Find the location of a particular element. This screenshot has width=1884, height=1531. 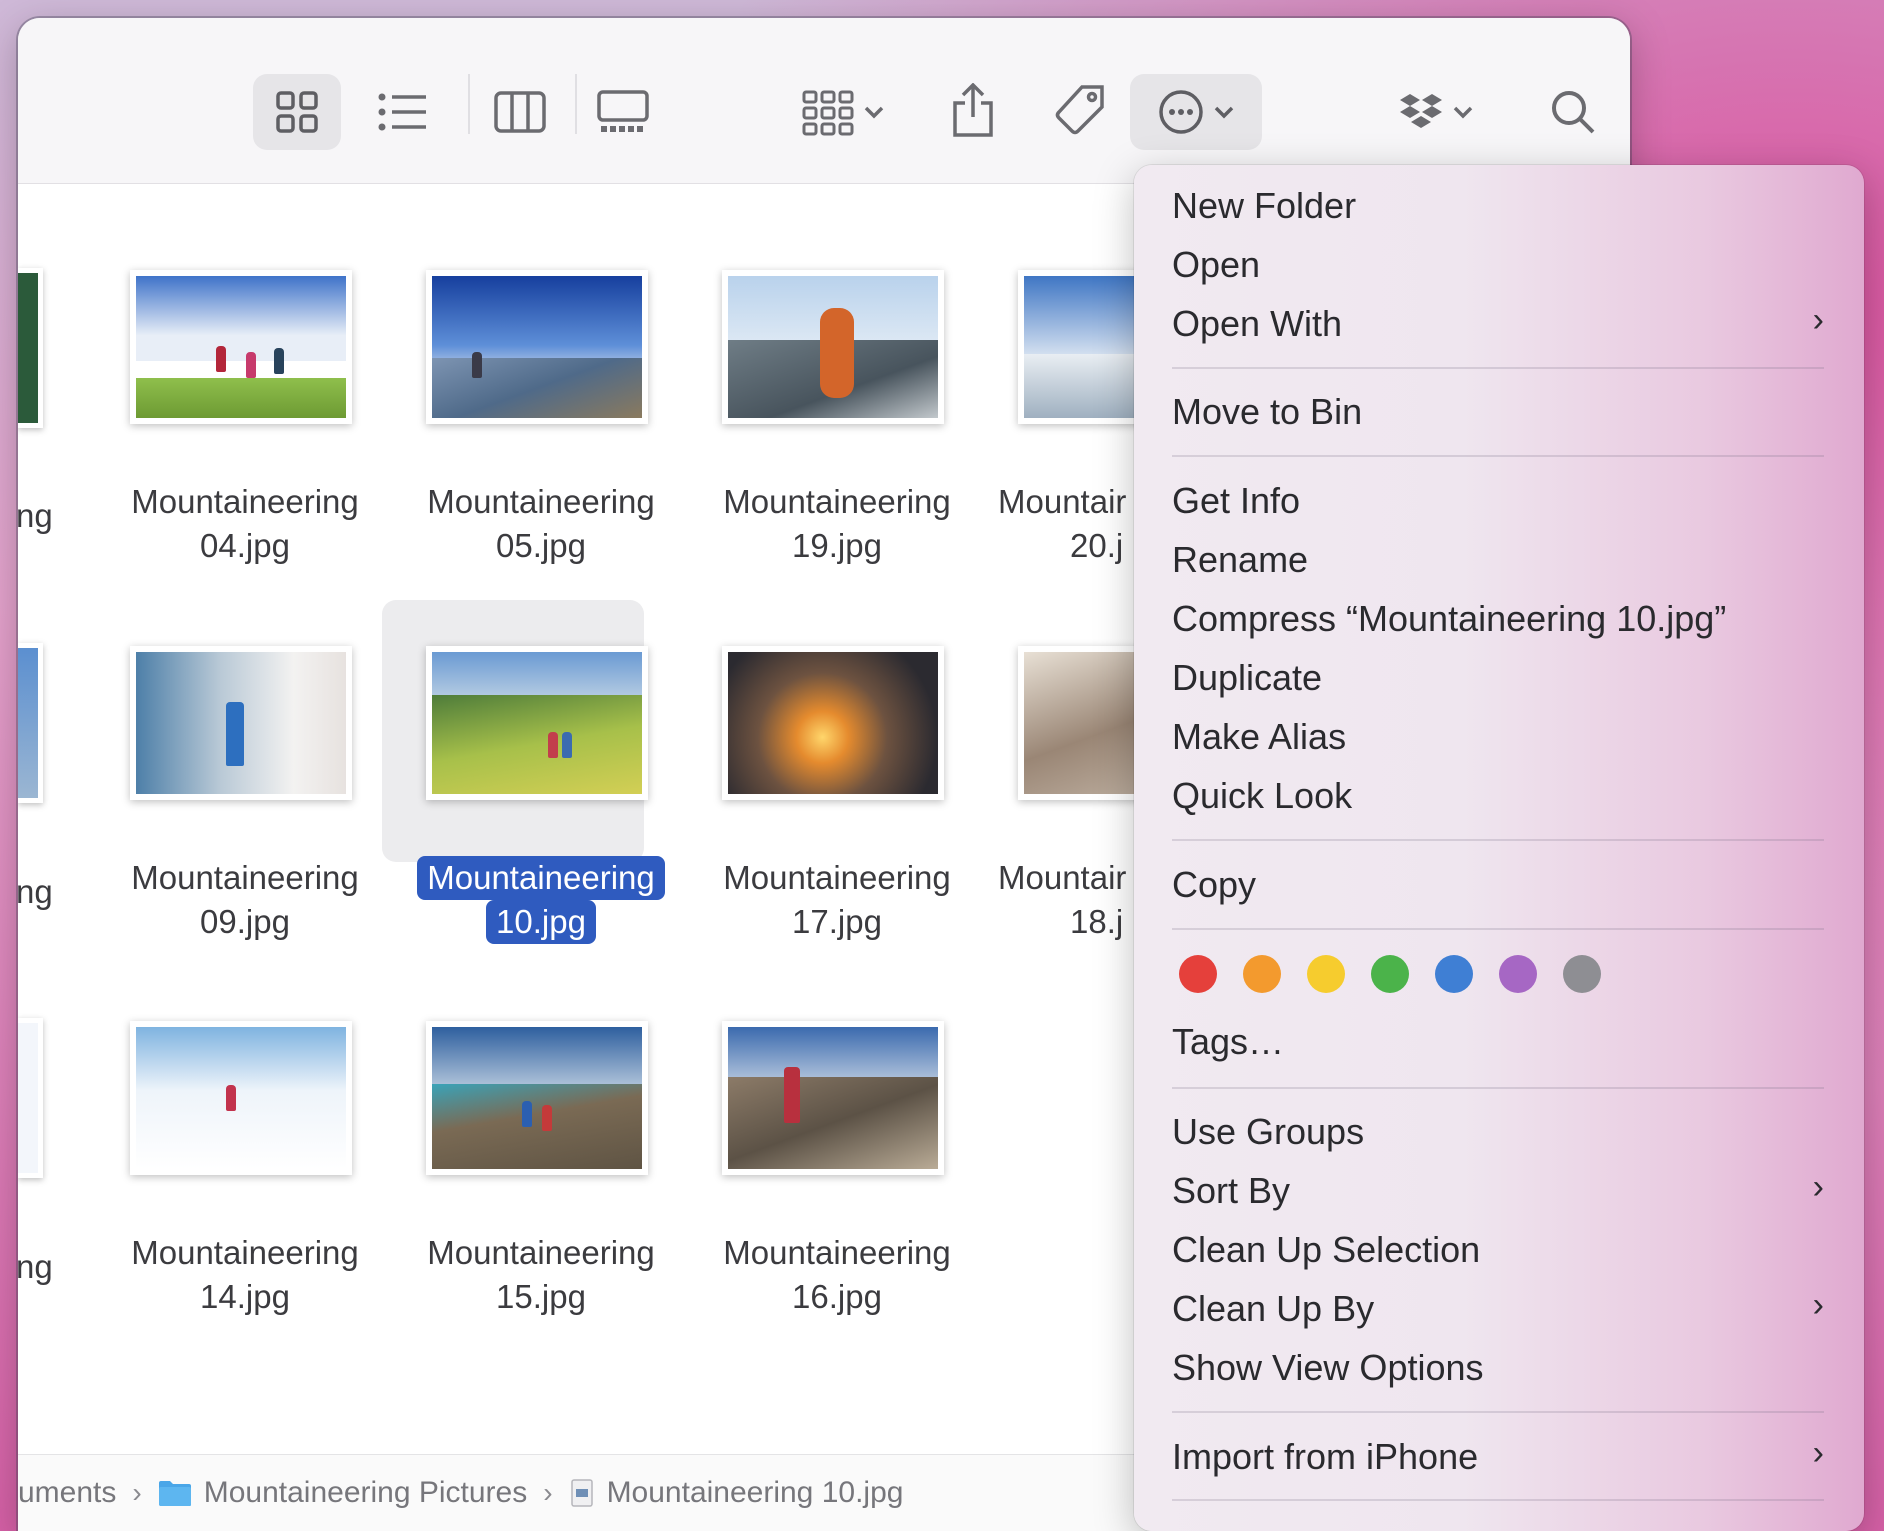

grid-icon is located at coordinates (297, 112).